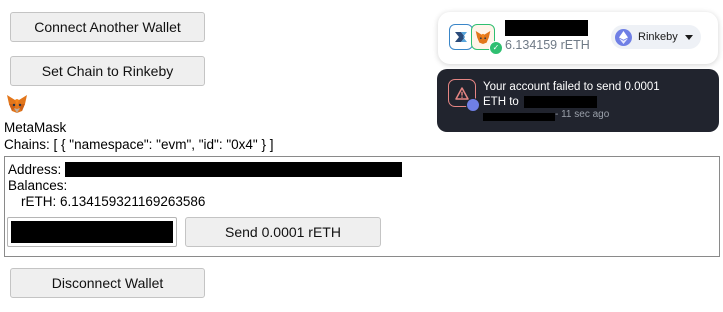  Describe the element at coordinates (35, 169) in the screenshot. I see `address-label: Address:` at that location.